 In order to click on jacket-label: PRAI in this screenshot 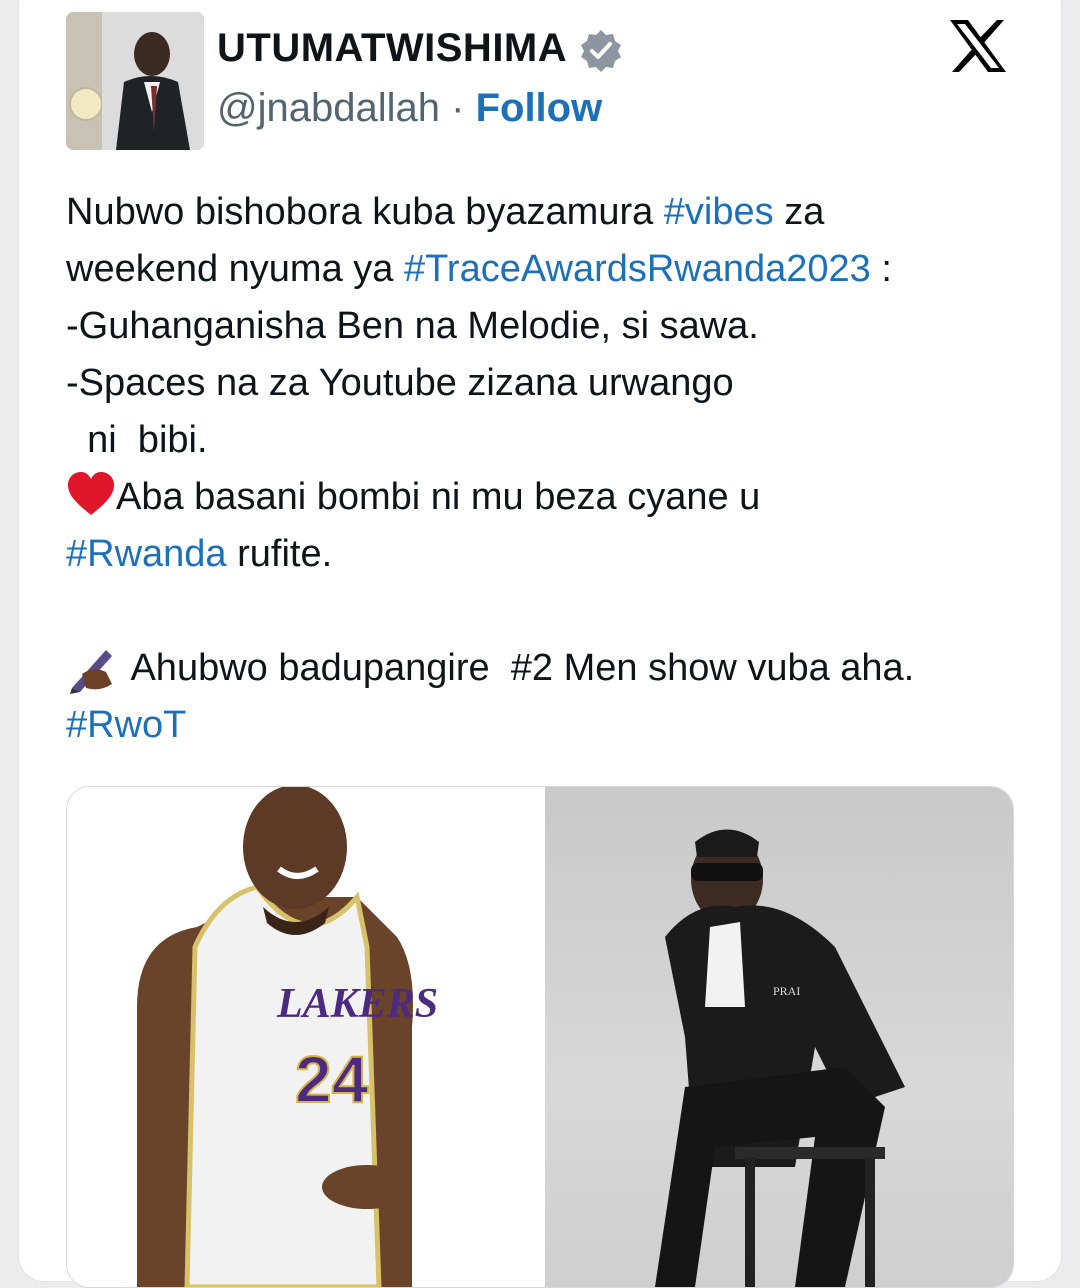, I will do `click(786, 991)`.